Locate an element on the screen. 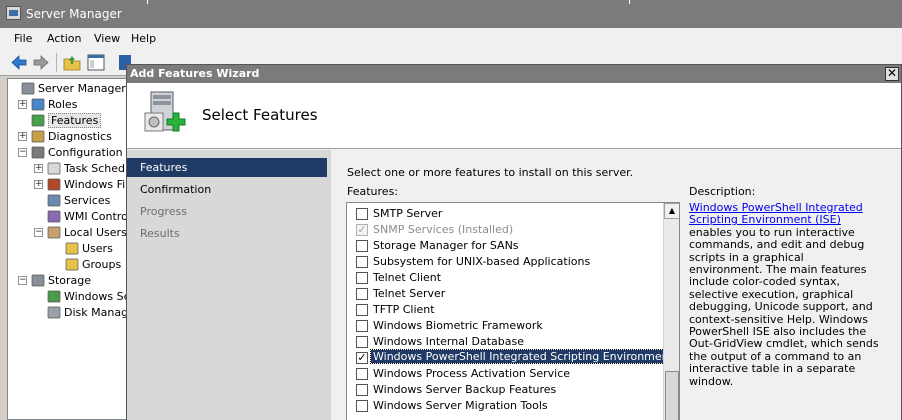  toolbar-separator is located at coordinates (56, 62).